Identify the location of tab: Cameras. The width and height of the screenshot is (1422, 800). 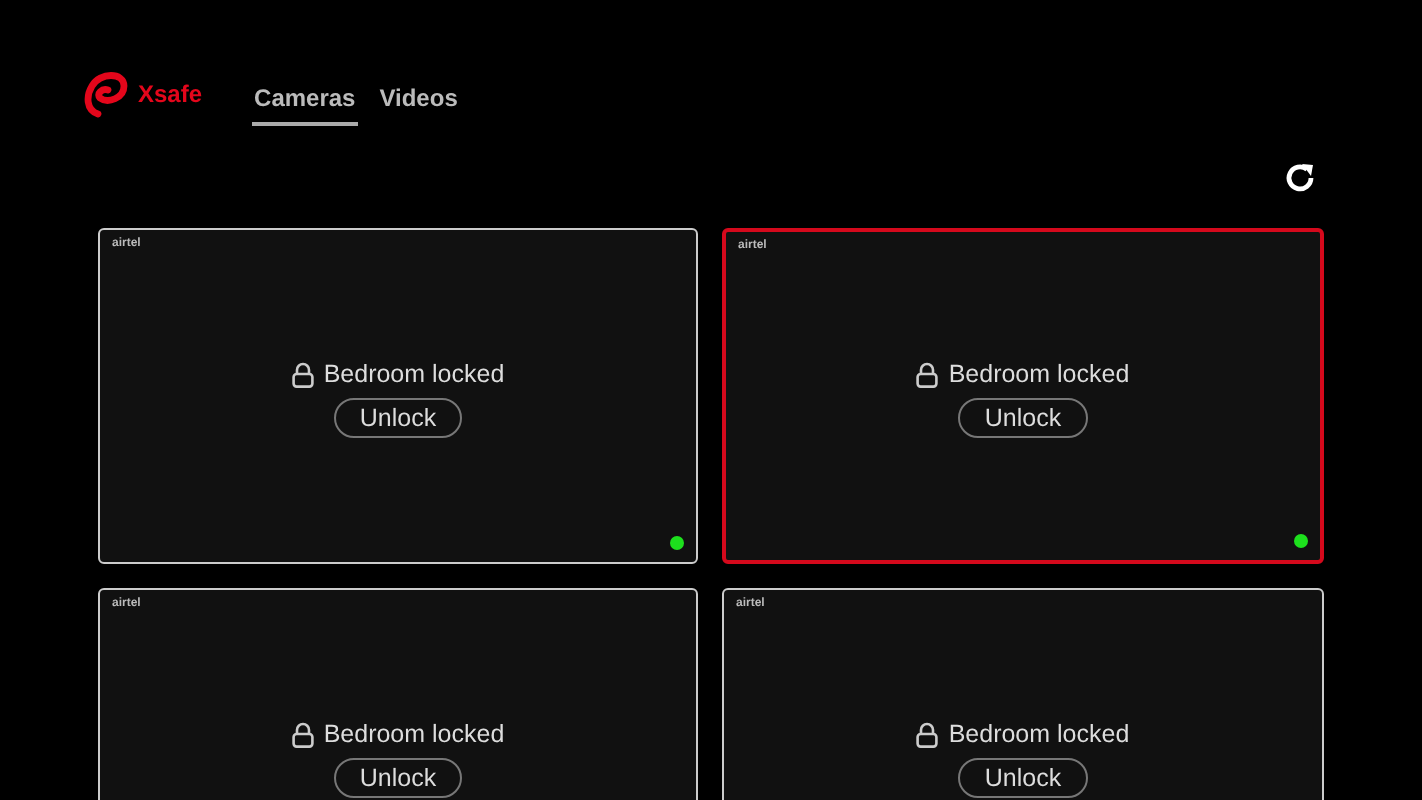
(305, 102).